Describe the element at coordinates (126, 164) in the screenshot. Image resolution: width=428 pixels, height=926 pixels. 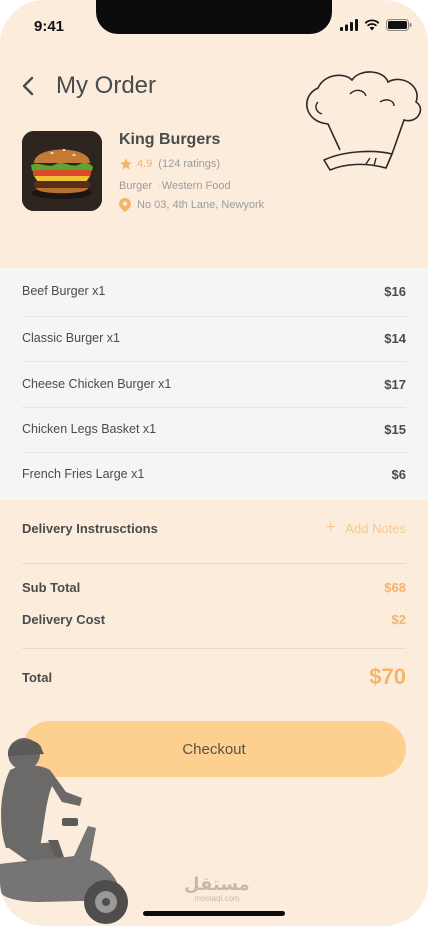
I see `star-icon` at that location.